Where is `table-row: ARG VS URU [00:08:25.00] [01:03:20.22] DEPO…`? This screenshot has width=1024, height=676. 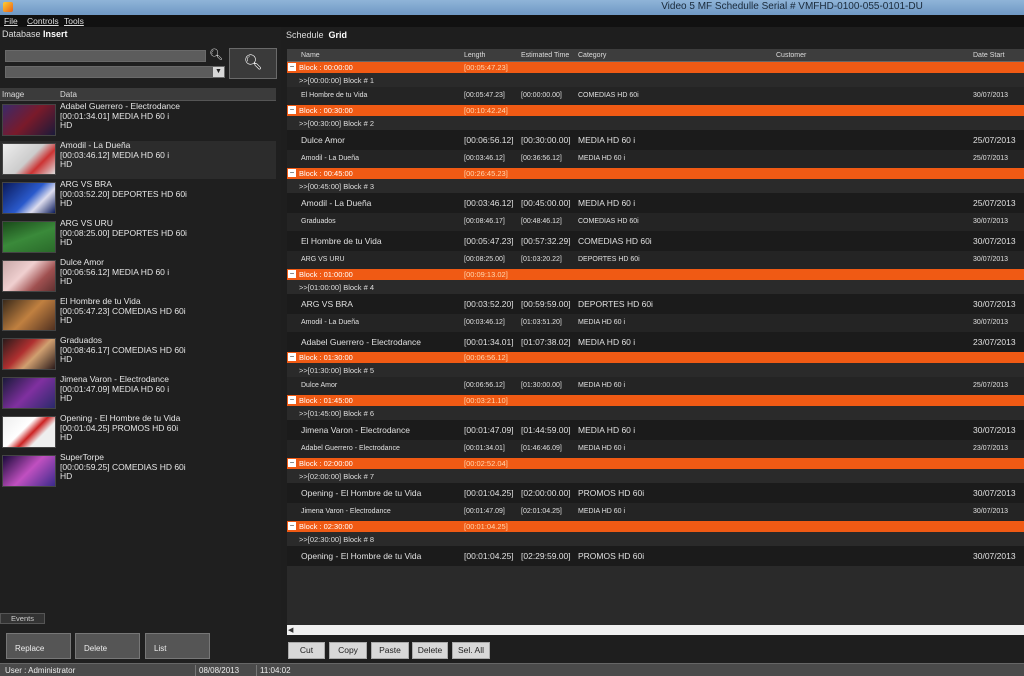
table-row: ARG VS URU [00:08:25.00] [01:03:20.22] DEPO… is located at coordinates (655, 260).